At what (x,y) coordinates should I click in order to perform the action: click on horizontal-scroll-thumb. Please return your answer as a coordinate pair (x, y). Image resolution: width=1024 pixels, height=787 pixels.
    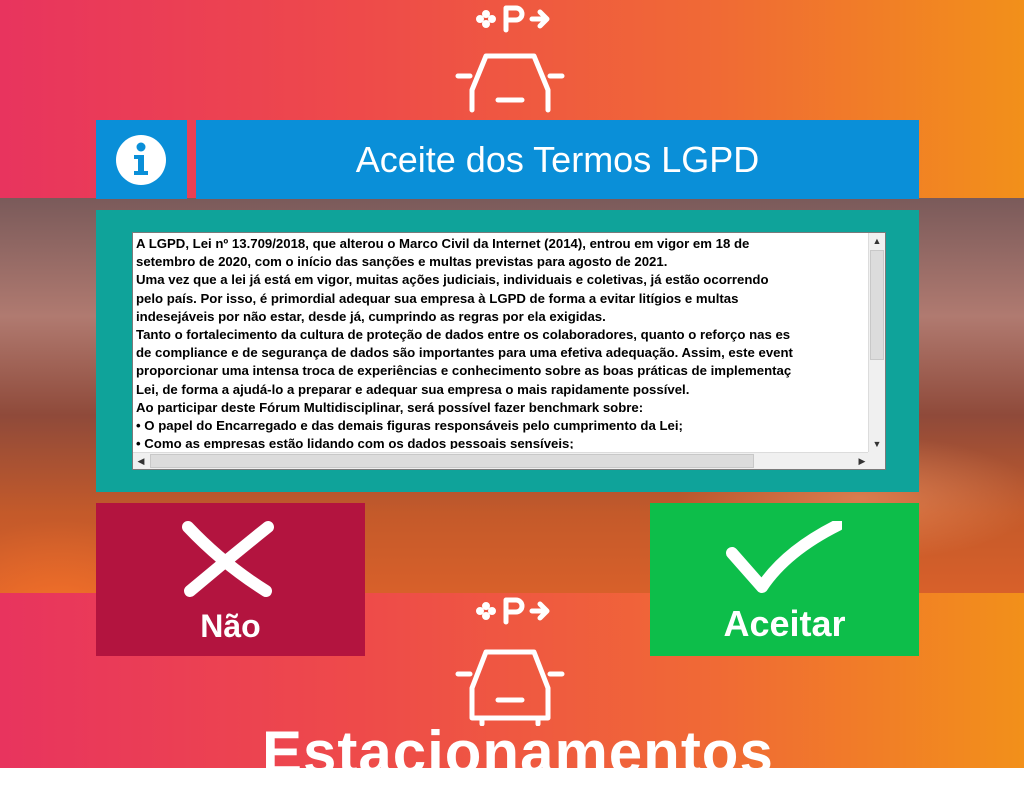
    Looking at the image, I should click on (452, 461).